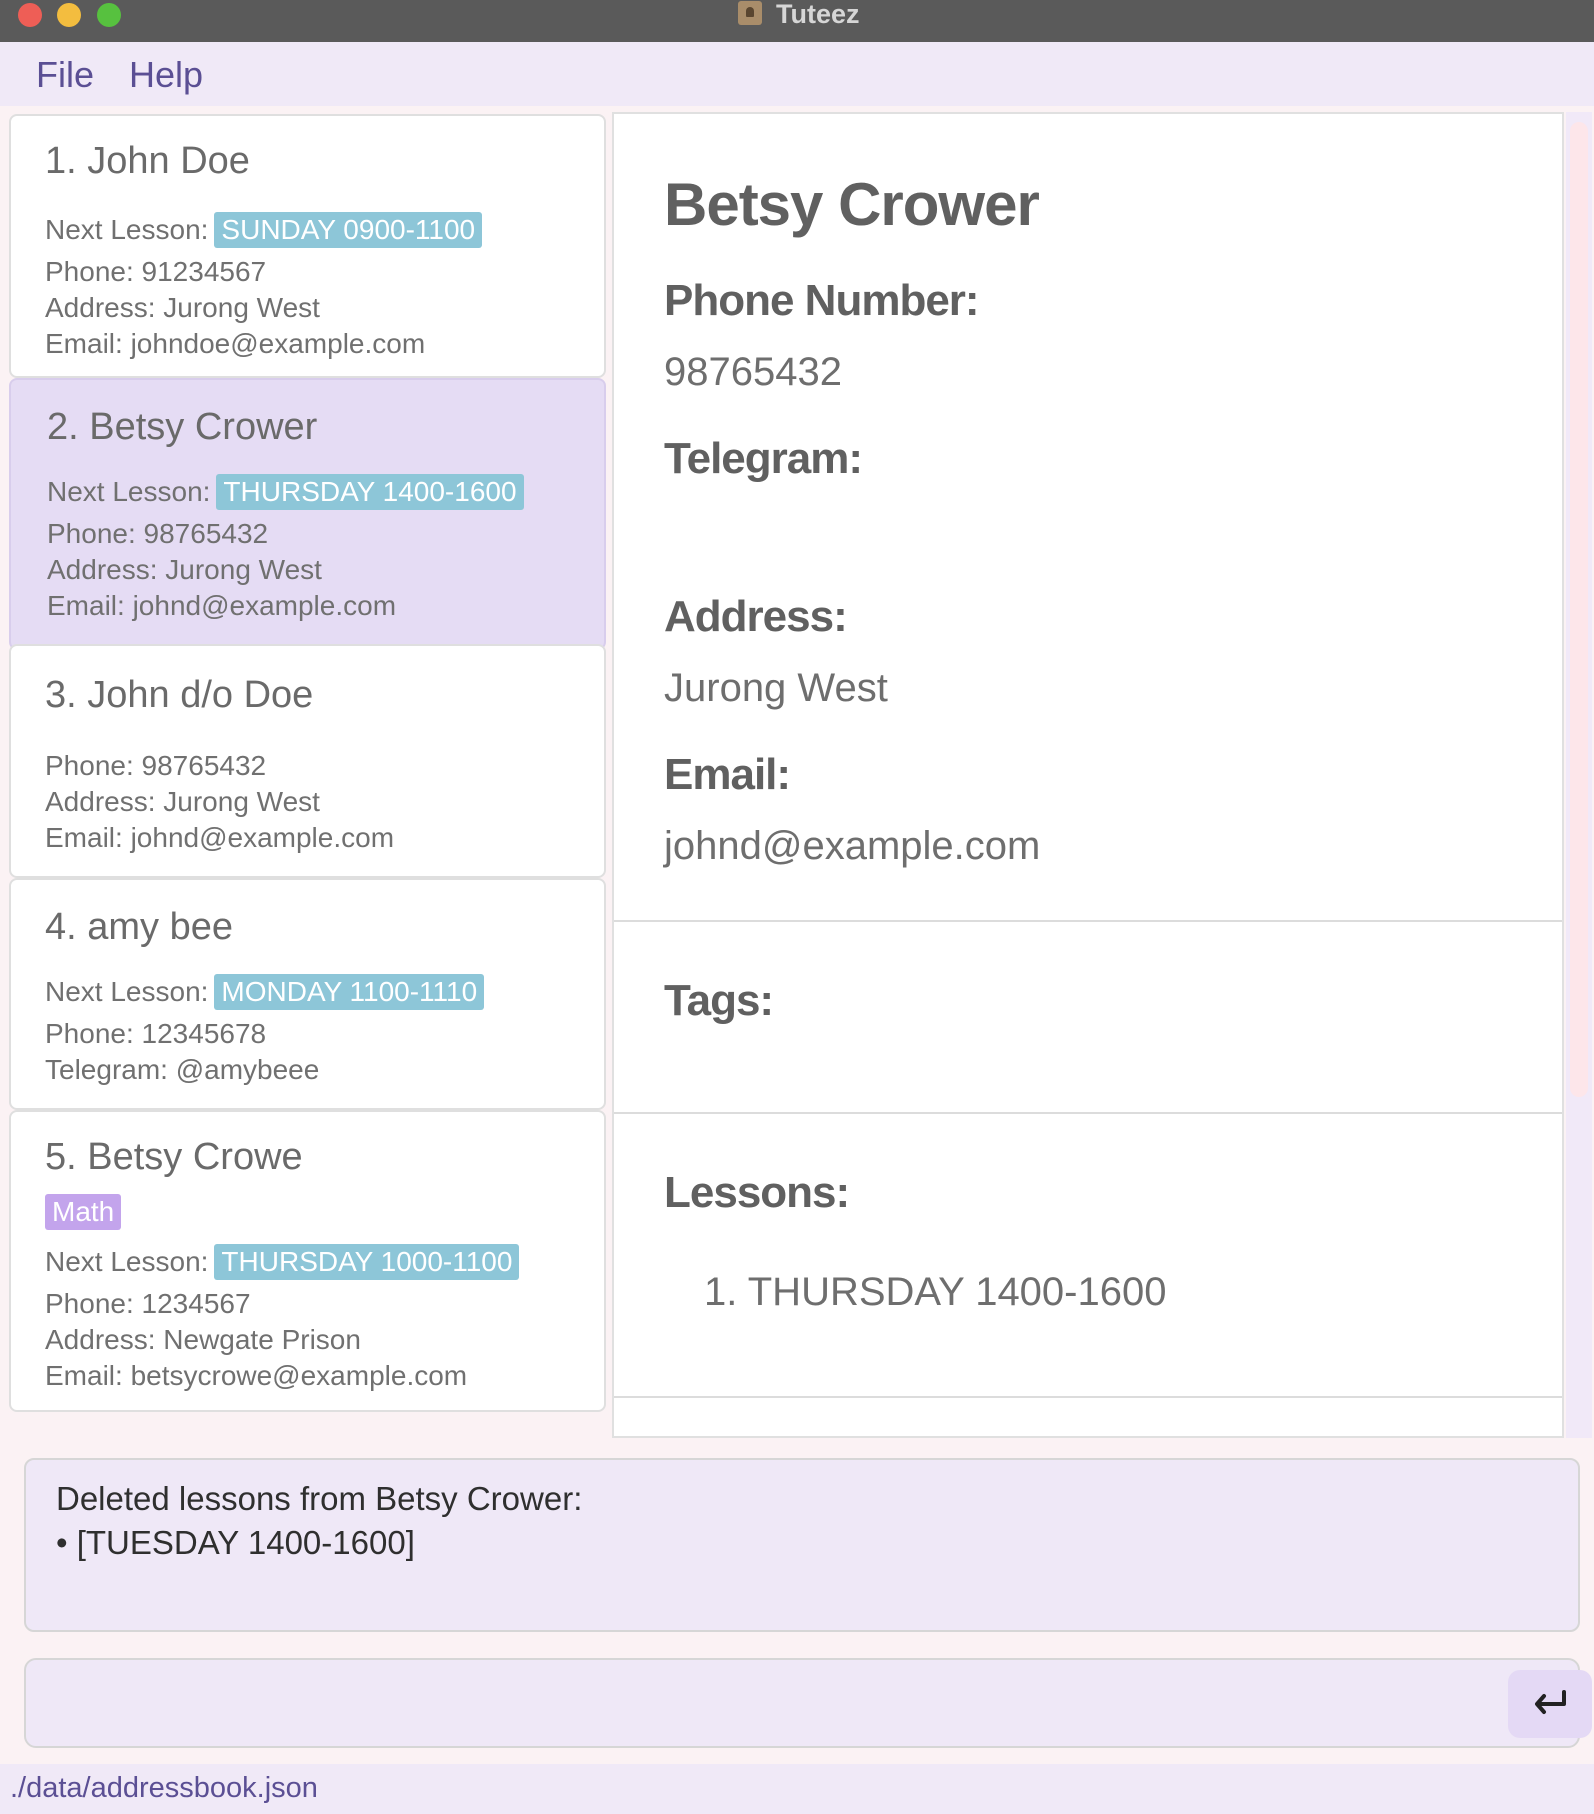 The height and width of the screenshot is (1814, 1594). What do you see at coordinates (109, 15) in the screenshot?
I see `maximize-window-button` at bounding box center [109, 15].